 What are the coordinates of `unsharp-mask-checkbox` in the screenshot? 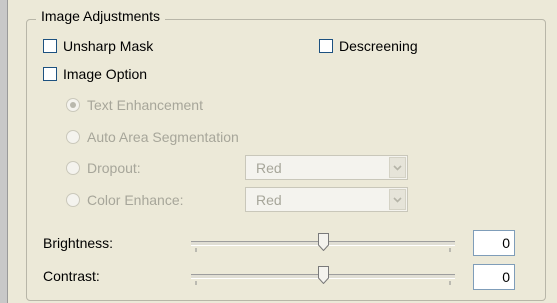 It's located at (50, 46).